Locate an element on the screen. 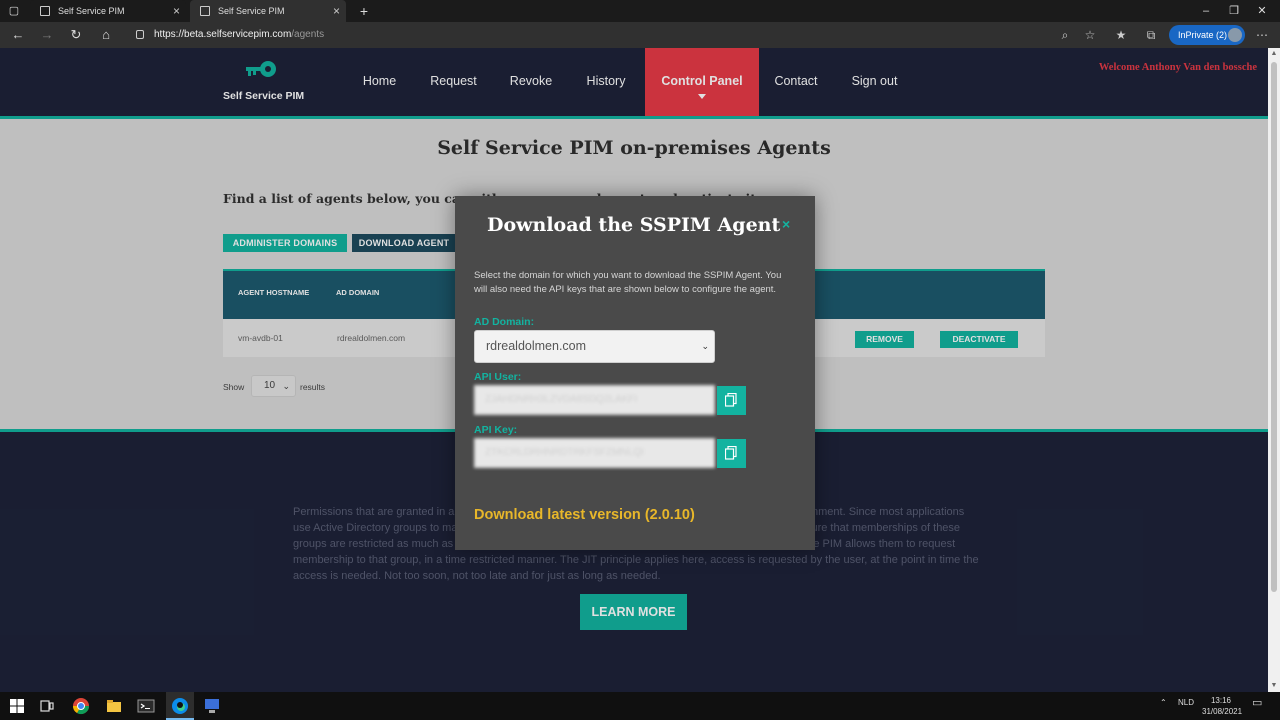  url-path: /agents is located at coordinates (308, 34).